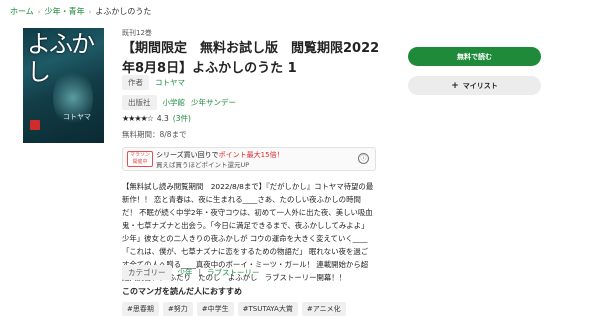 The height and width of the screenshot is (325, 600). I want to click on author-label: 作者, so click(135, 82).